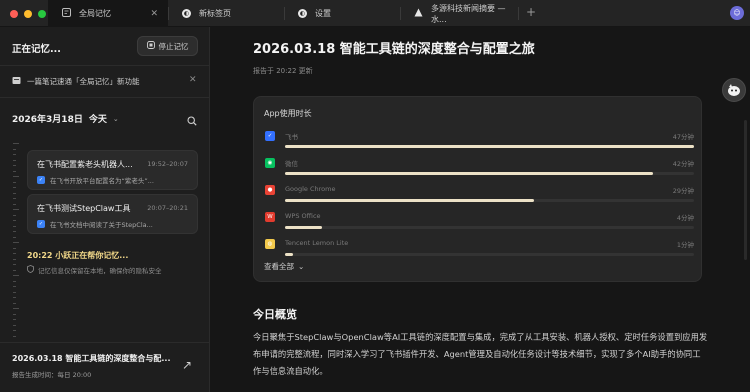 The image size is (750, 392). What do you see at coordinates (685, 218) in the screenshot?
I see `app-duration: 4分钟` at bounding box center [685, 218].